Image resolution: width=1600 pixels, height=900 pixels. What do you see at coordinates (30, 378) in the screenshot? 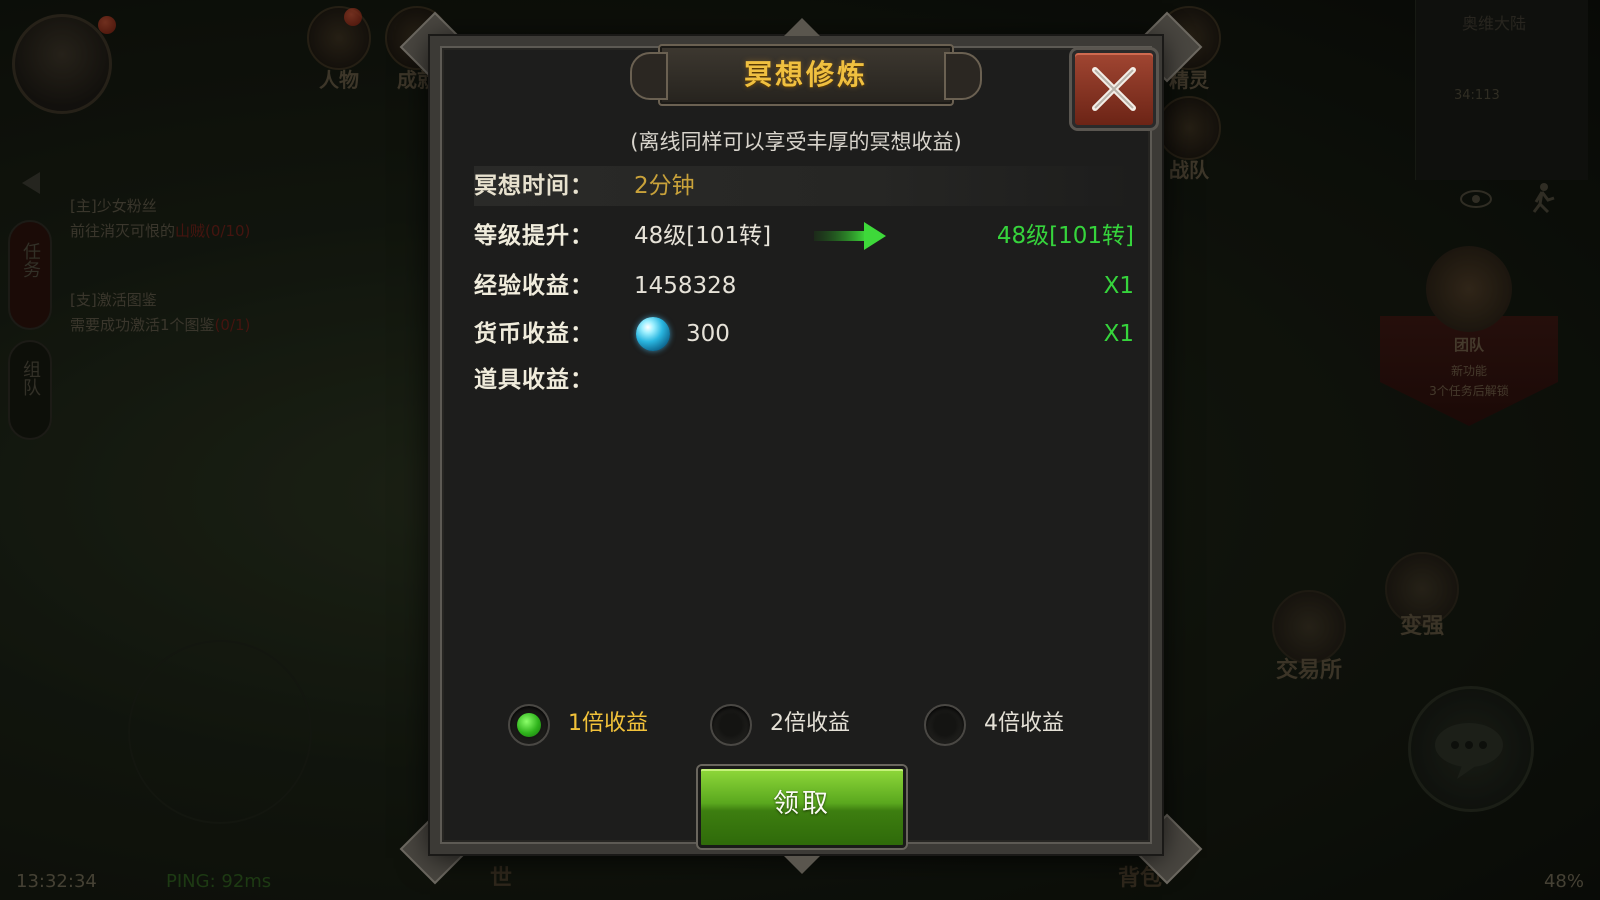
I see `team-tab-label: 组队` at bounding box center [30, 378].